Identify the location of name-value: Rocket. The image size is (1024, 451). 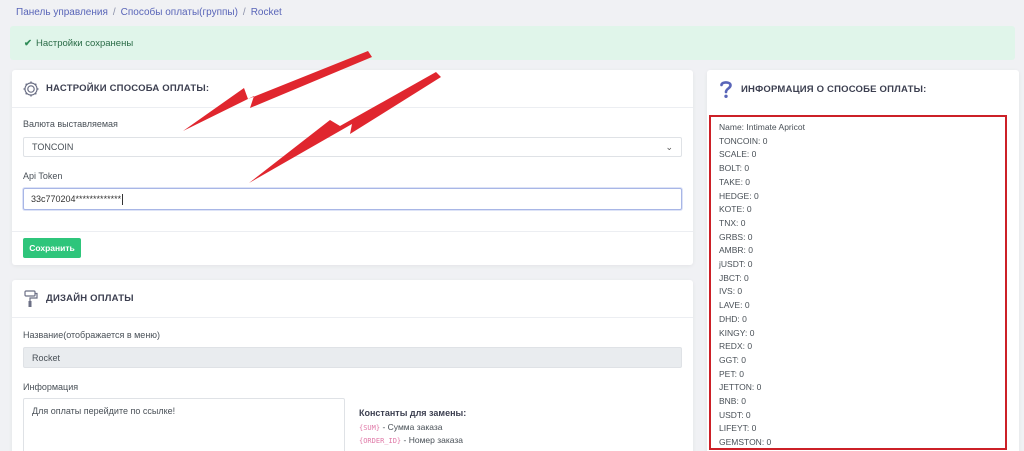
(46, 357).